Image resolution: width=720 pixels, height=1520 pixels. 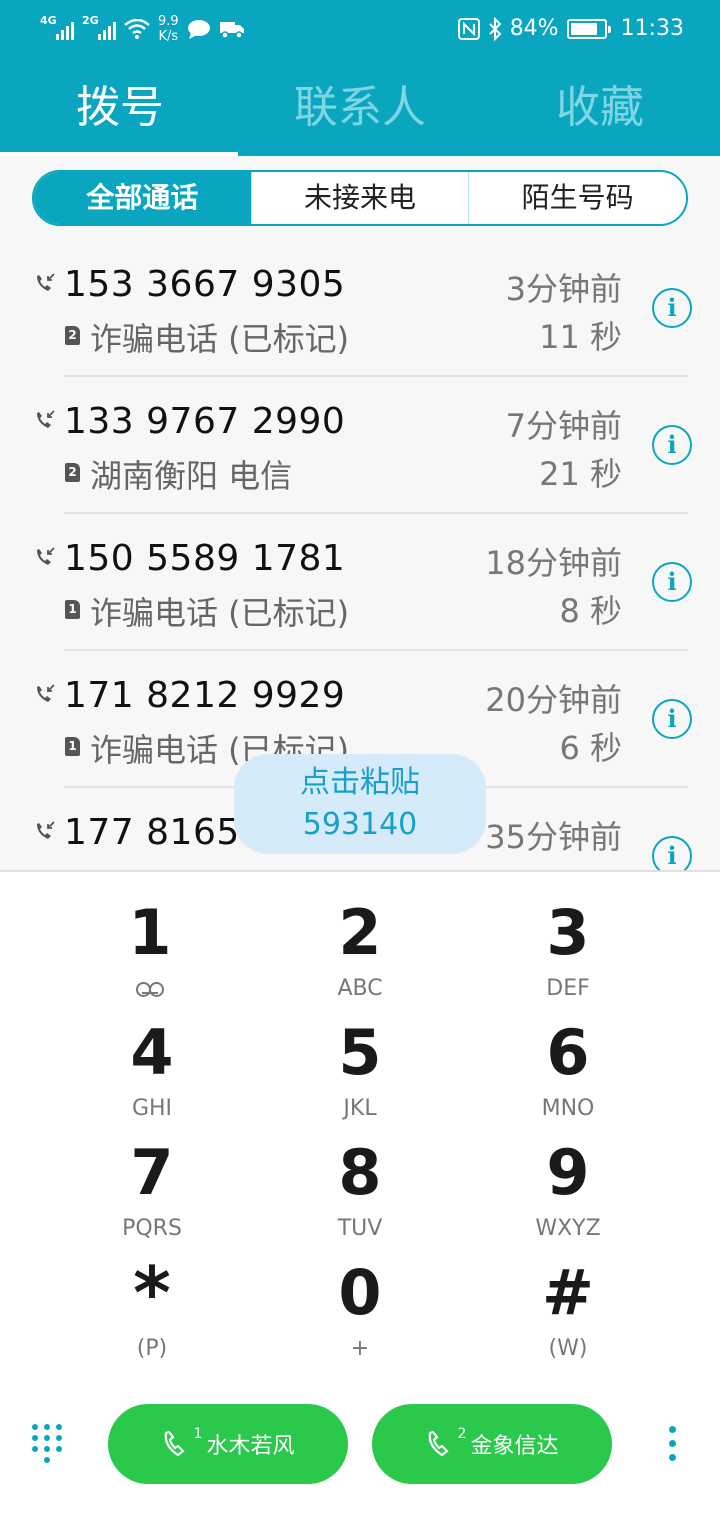 I want to click on tab-dialer: 拨号, so click(x=120, y=113).